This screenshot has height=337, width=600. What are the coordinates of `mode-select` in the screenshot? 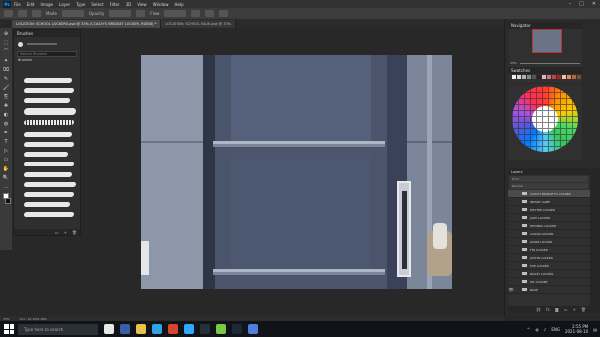 It's located at (72, 13).